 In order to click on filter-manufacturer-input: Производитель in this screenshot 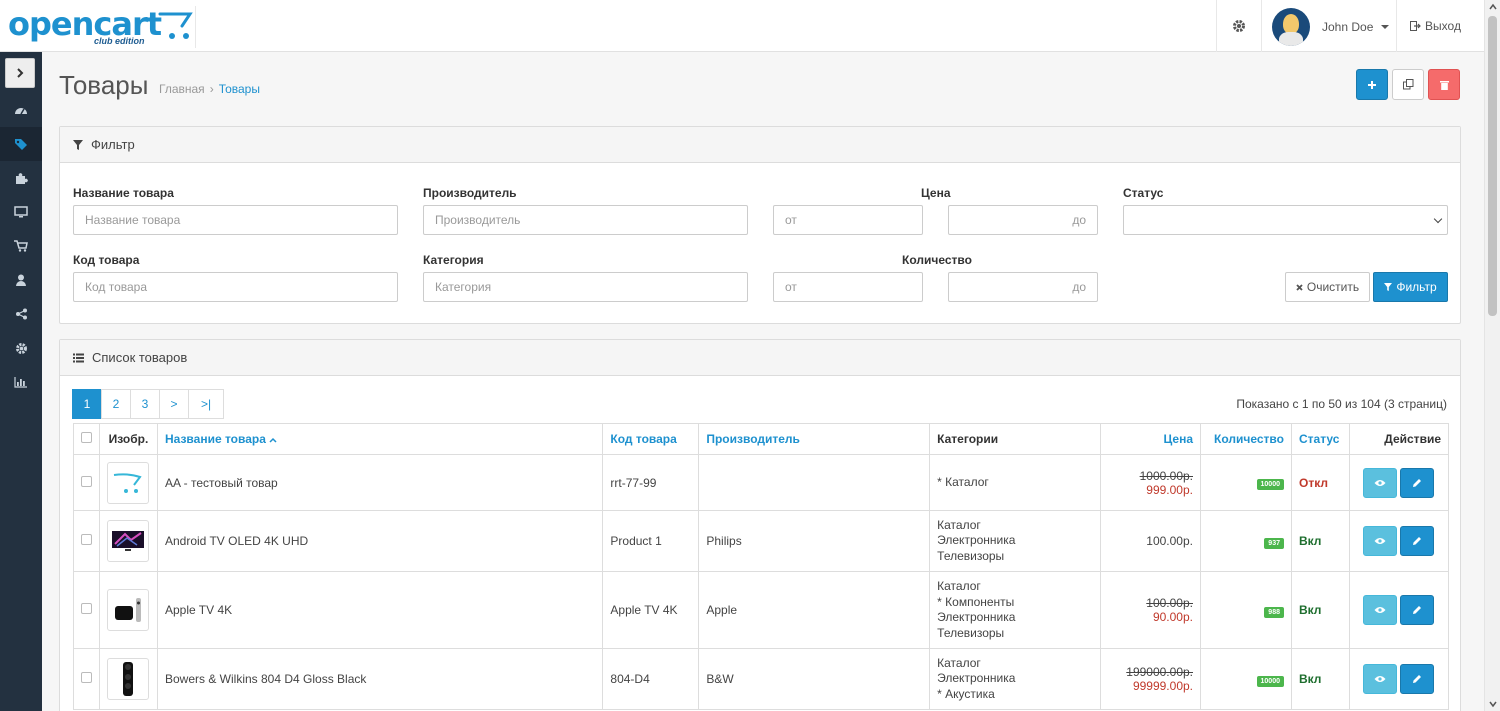, I will do `click(585, 220)`.